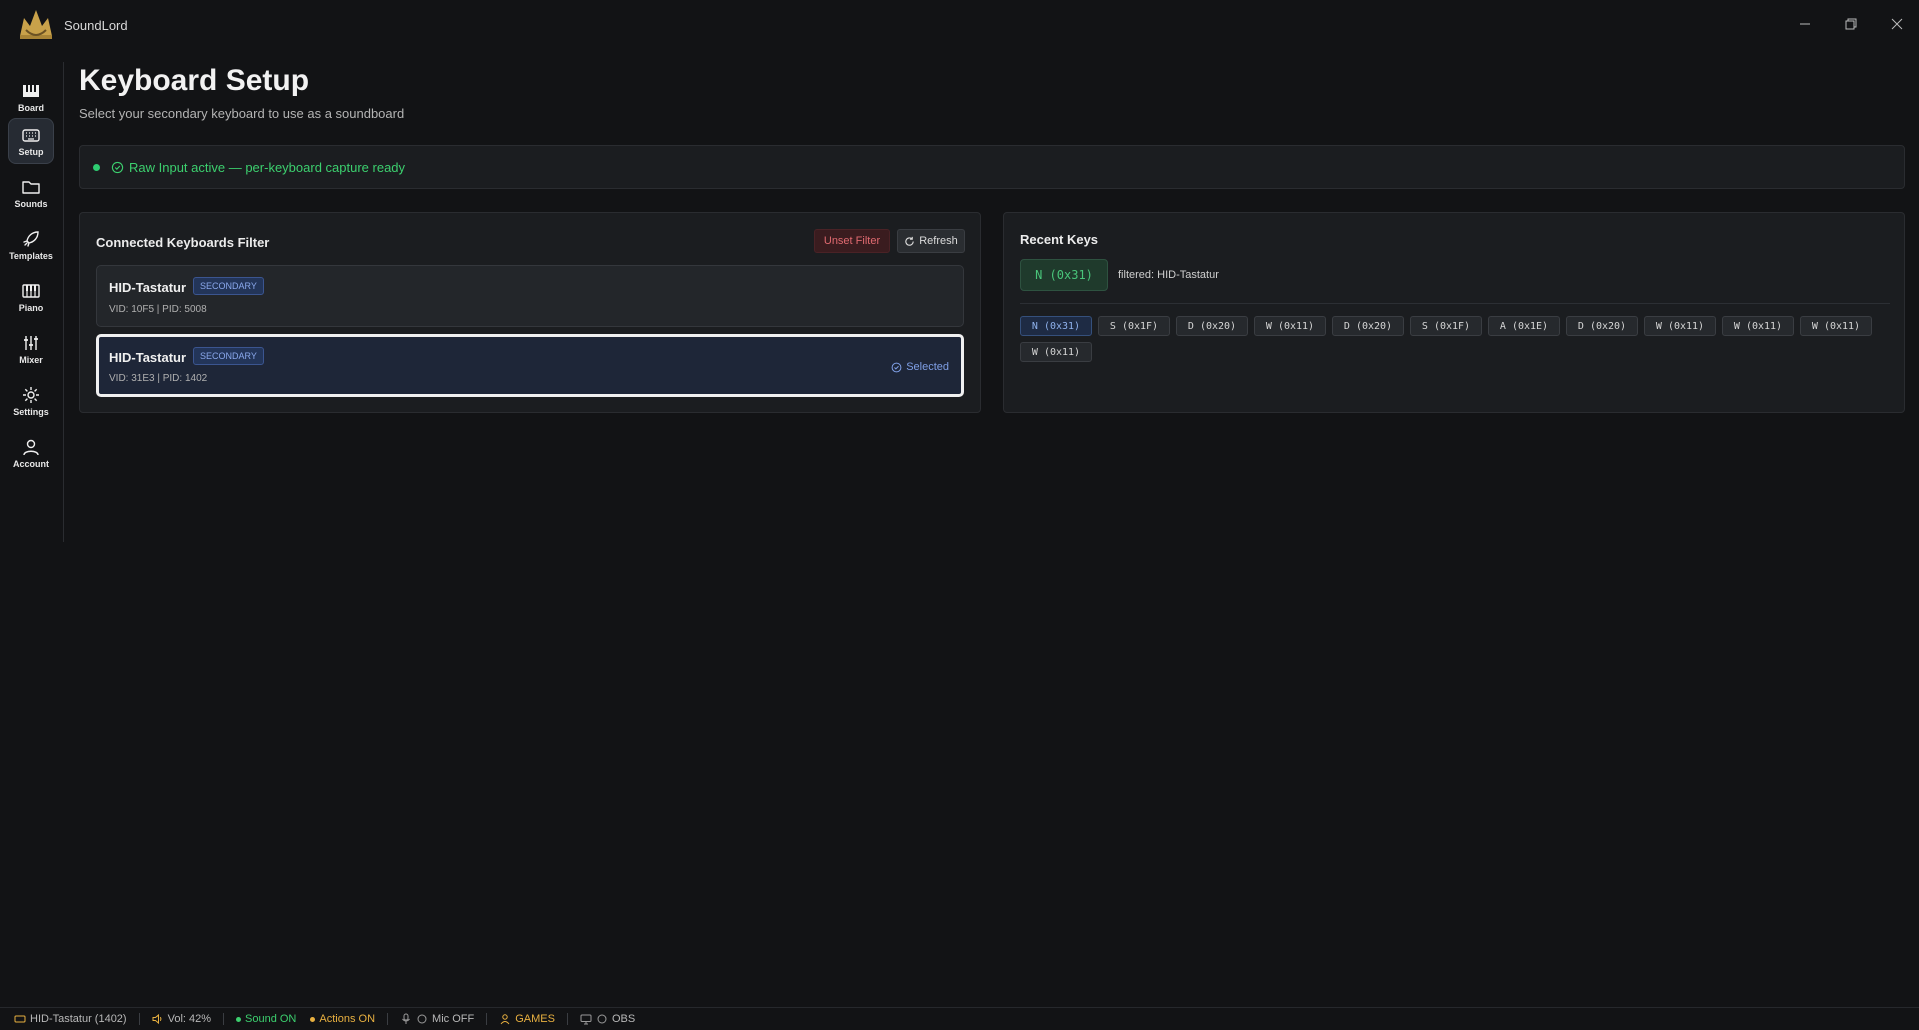  I want to click on sidebar-item-sounds: Sounds, so click(31, 193).